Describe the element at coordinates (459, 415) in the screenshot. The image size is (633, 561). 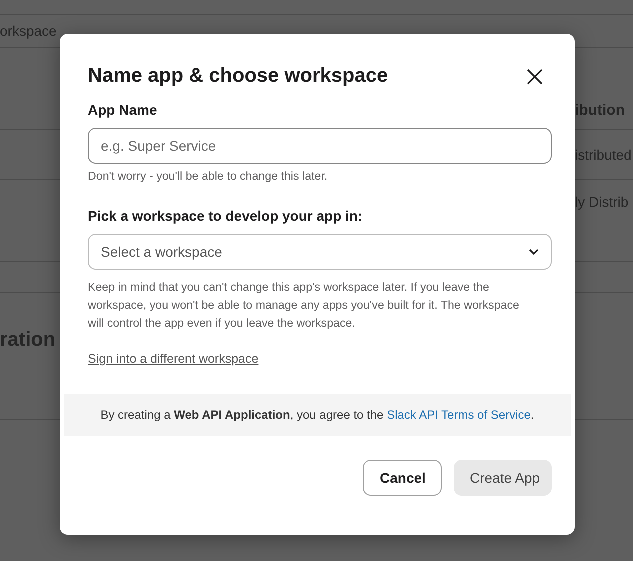
I see `terms-link: Slack API Terms of Service` at that location.